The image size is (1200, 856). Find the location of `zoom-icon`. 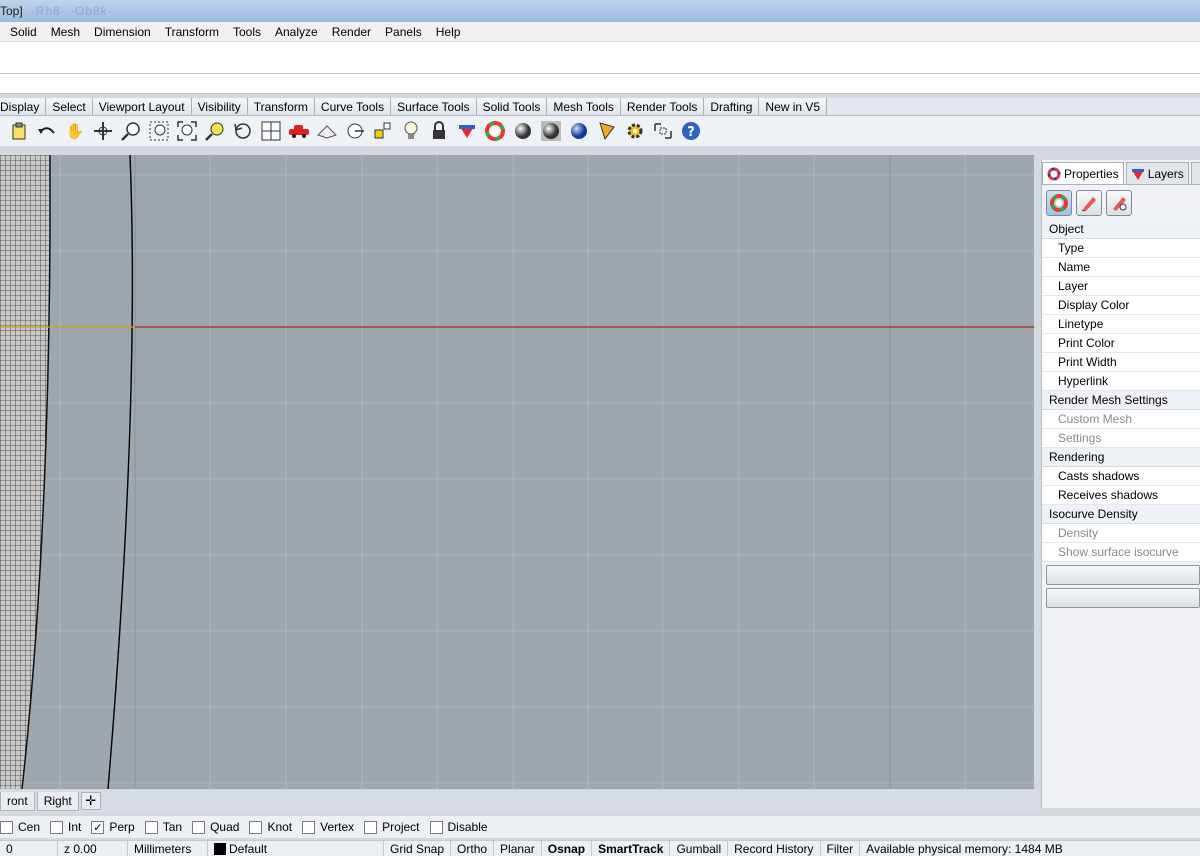

zoom-icon is located at coordinates (131, 131).